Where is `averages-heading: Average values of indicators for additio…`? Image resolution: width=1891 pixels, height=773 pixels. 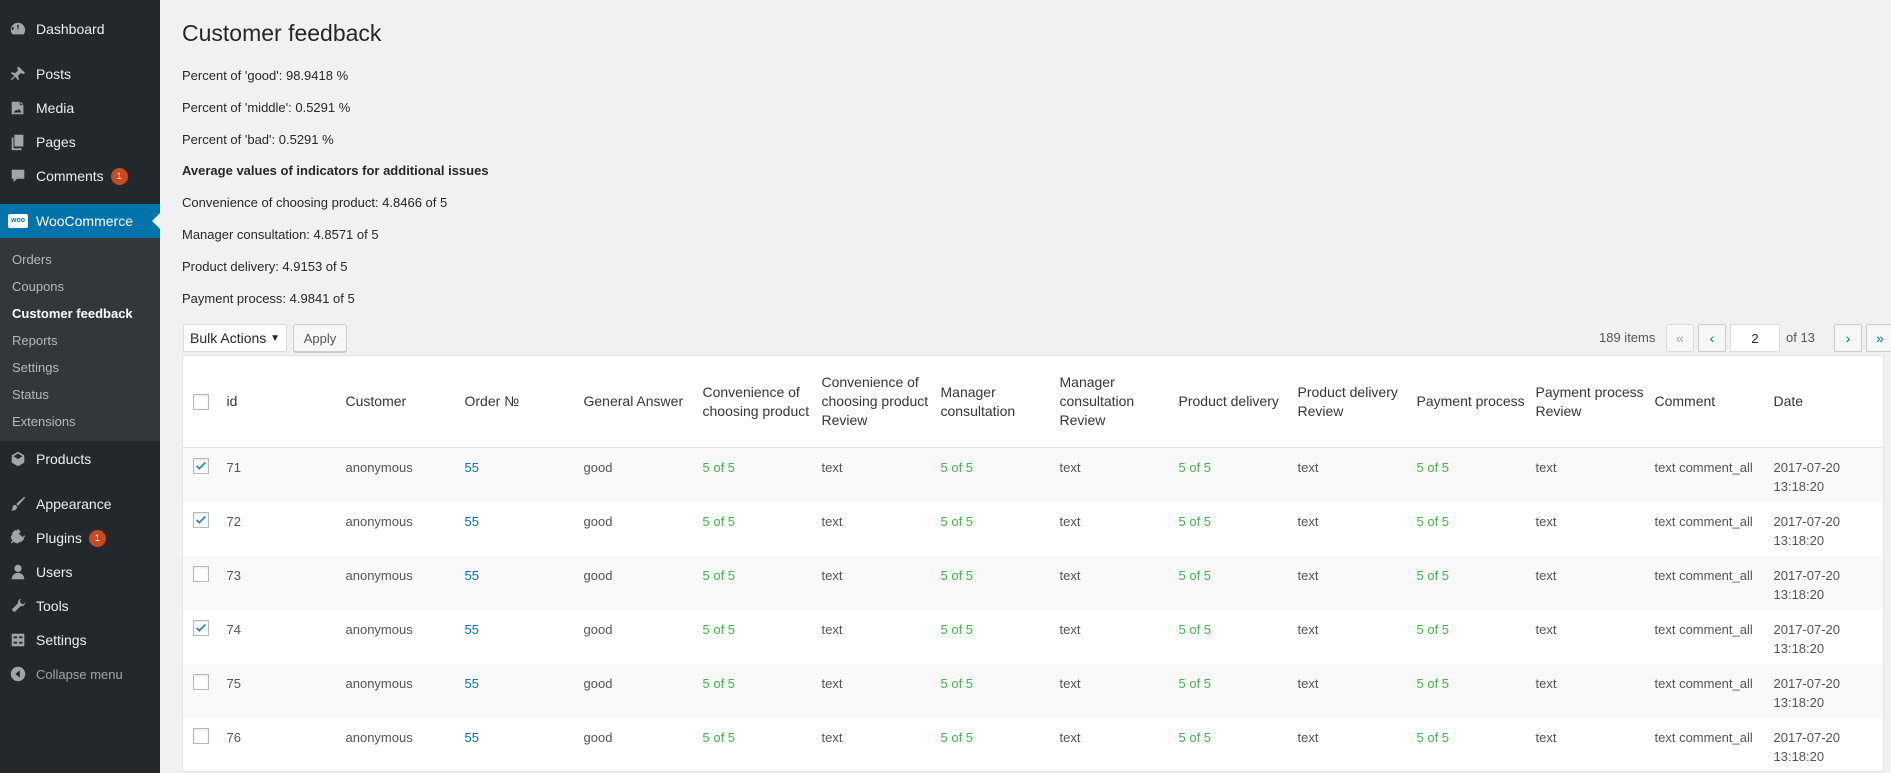 averages-heading: Average values of indicators for additio… is located at coordinates (335, 170).